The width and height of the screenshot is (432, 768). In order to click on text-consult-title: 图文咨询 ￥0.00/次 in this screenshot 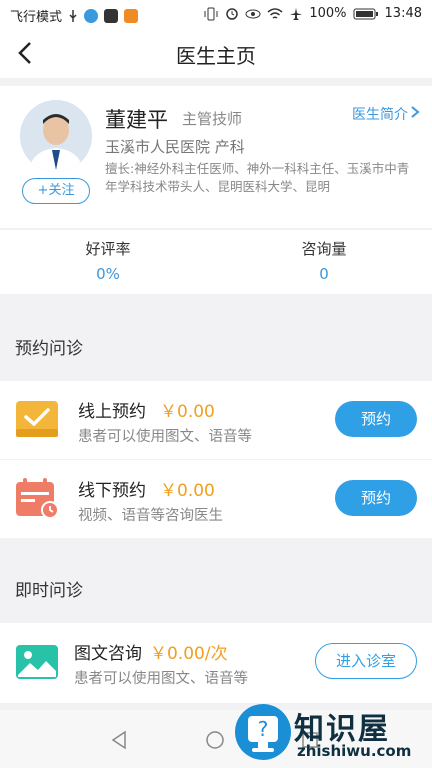, I will do `click(151, 651)`.